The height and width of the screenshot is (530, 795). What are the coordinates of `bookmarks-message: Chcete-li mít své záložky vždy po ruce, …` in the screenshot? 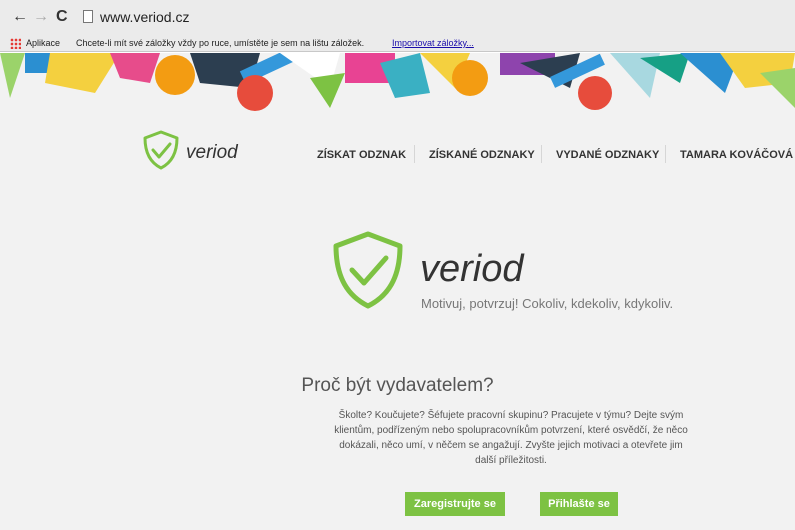 It's located at (220, 43).